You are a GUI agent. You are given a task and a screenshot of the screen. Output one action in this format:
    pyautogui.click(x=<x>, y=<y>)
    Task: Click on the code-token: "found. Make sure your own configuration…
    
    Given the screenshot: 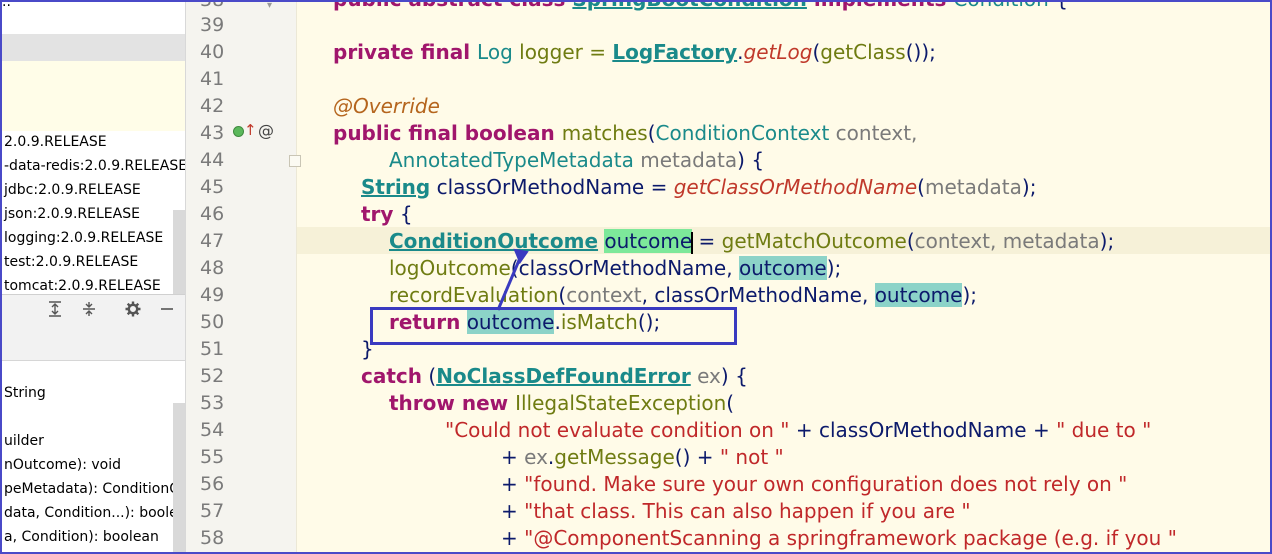 What is the action you would take?
    pyautogui.click(x=826, y=484)
    